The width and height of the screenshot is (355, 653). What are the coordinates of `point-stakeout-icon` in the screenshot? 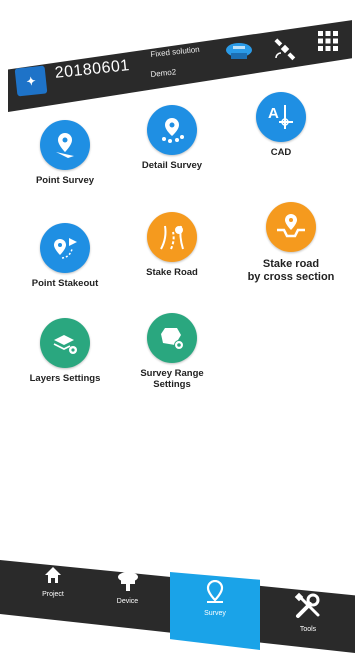 It's located at (65, 248).